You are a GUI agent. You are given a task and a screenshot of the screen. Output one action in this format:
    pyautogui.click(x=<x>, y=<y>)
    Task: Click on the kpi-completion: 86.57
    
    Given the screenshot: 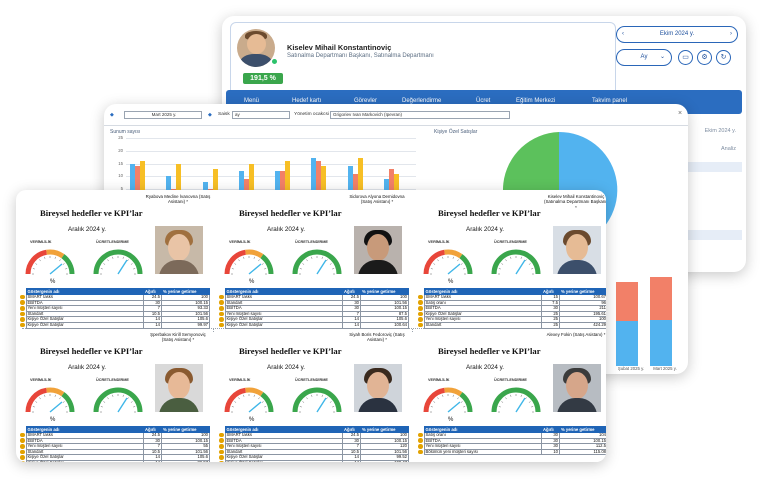 What is the action you would take?
    pyautogui.click(x=185, y=461)
    